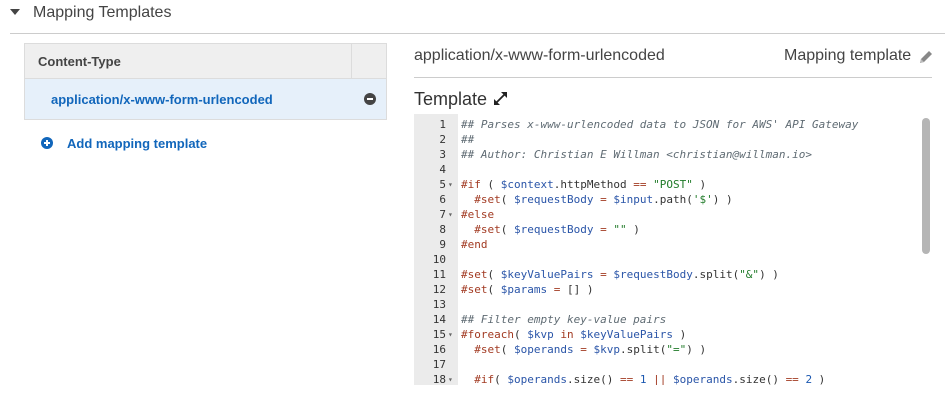 Image resolution: width=950 pixels, height=407 pixels. I want to click on code-text: ##, so click(468, 139).